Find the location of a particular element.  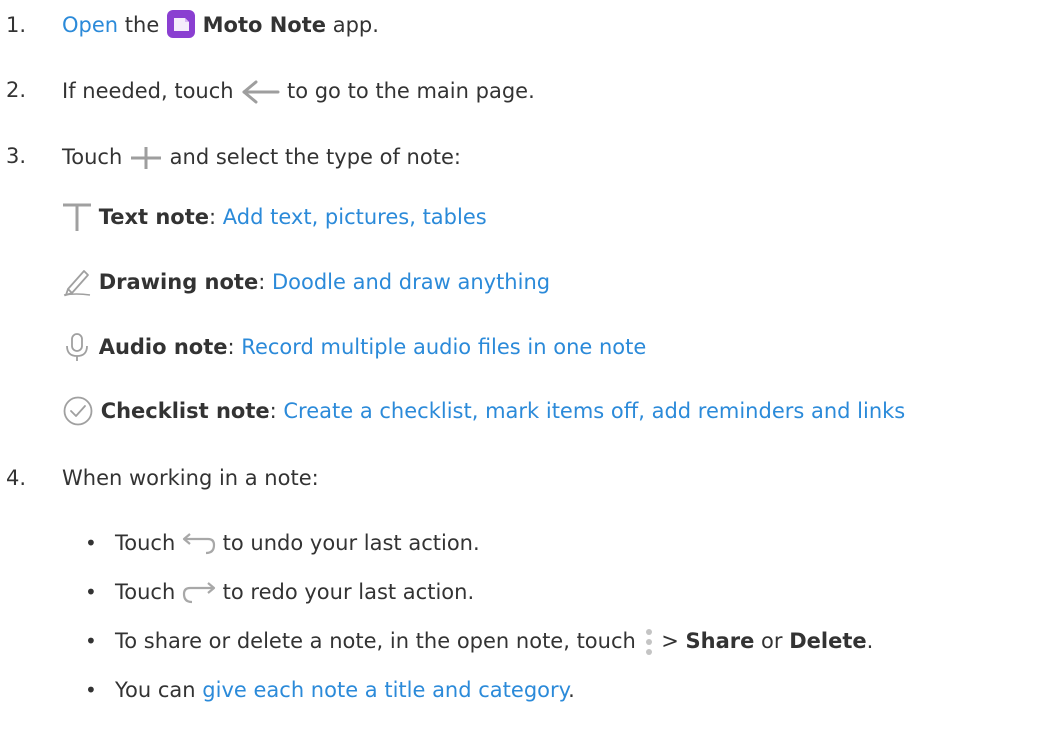

note-type-text: Text note: Add text, pictures, tables is located at coordinates (274, 217).